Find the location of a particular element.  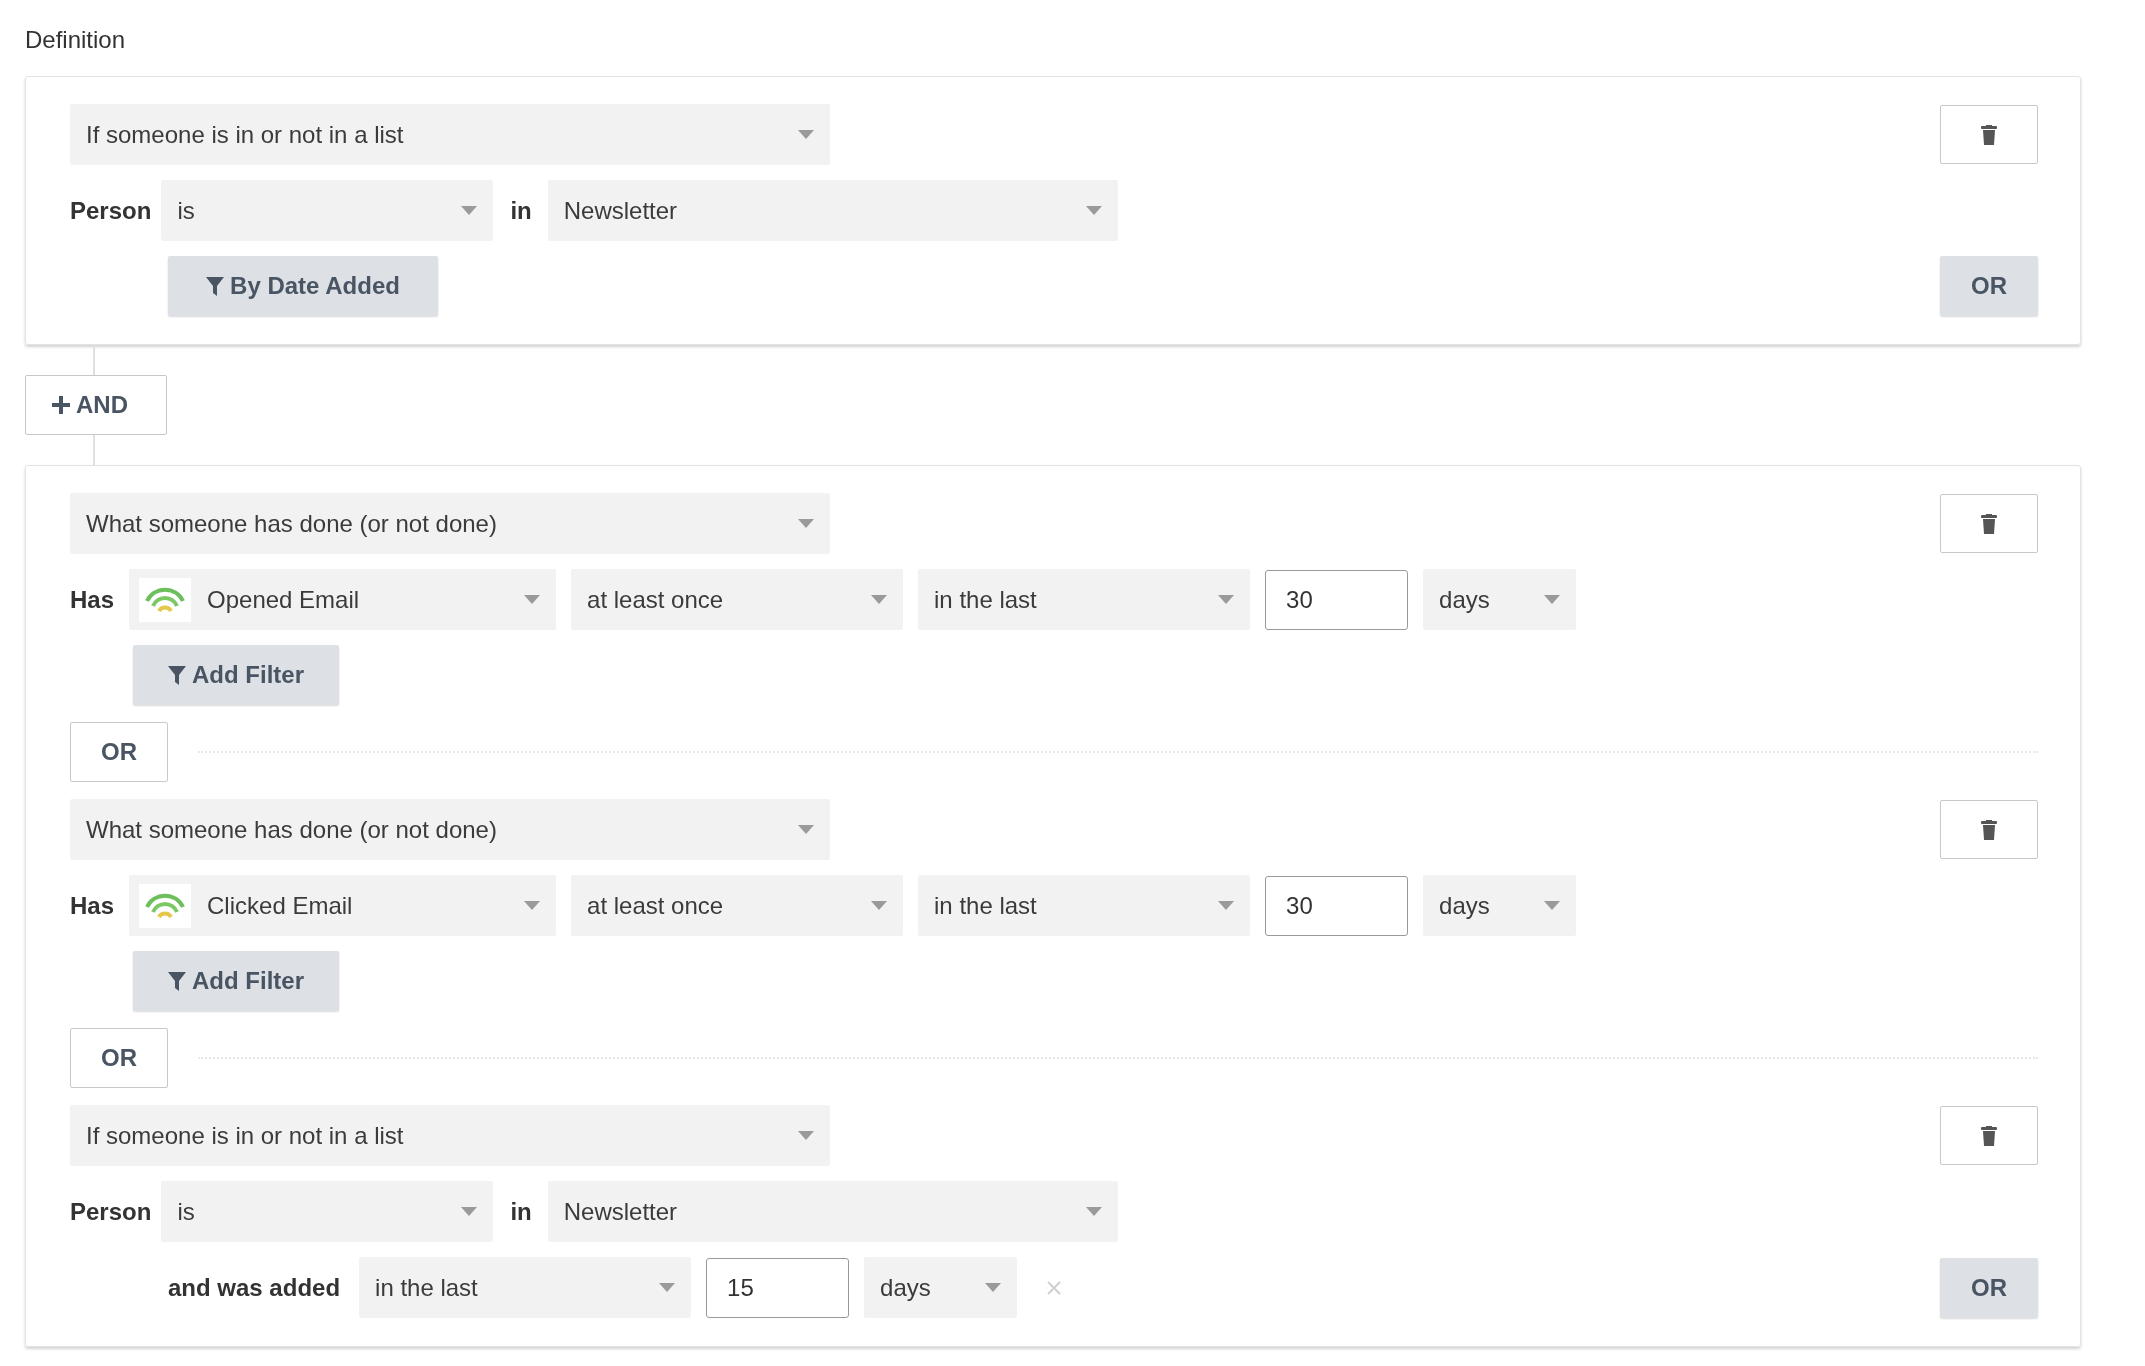

event-dropdown: Opened Email is located at coordinates (343, 599).